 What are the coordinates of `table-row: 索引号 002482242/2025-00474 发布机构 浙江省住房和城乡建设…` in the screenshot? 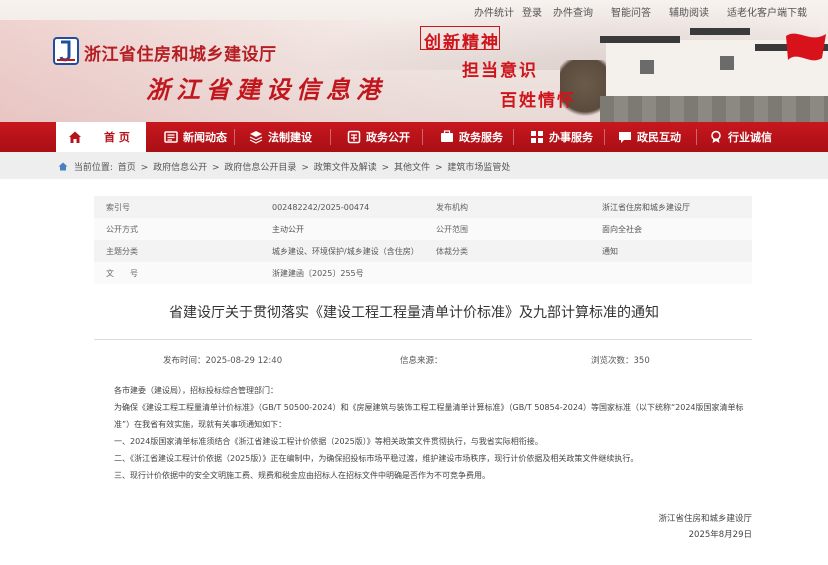 It's located at (423, 207).